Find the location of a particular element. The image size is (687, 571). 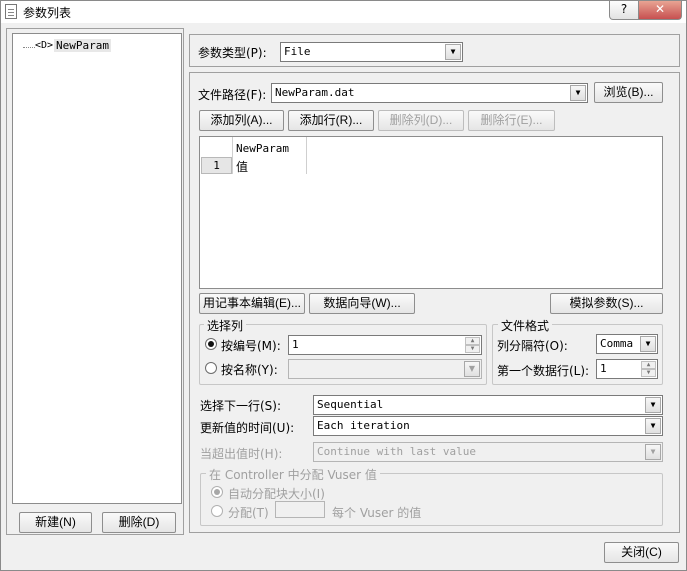

per-vuser-label: 每个 Vuser 的值 is located at coordinates (377, 513).